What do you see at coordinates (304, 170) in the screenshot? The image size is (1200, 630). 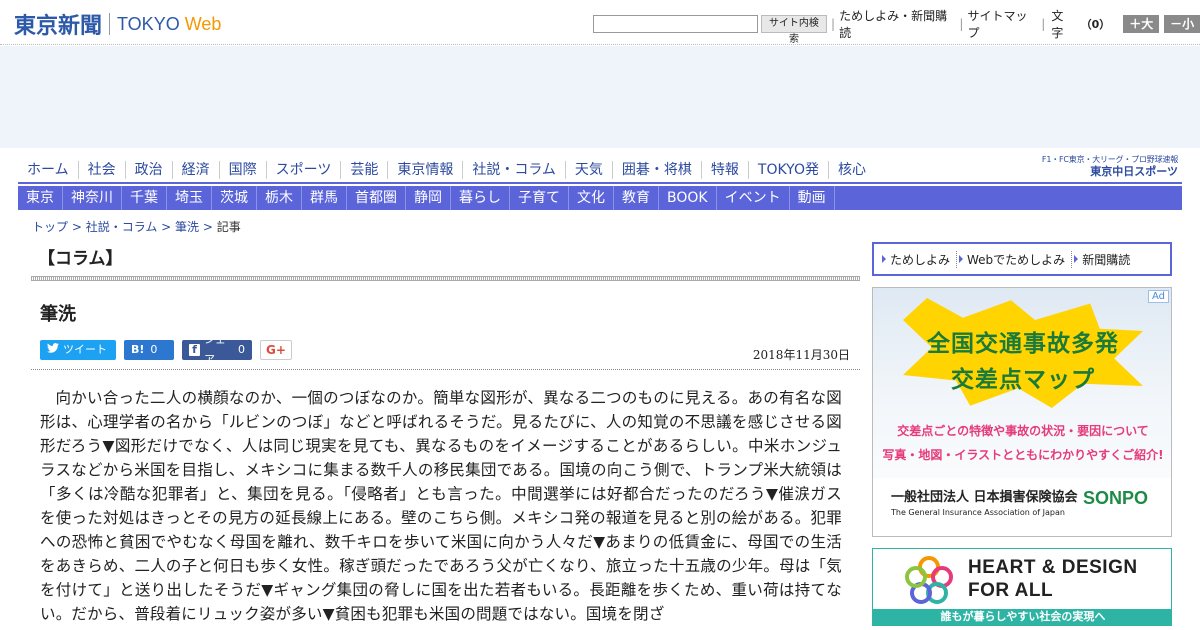 I see `nav-item-sports: スポーツ` at bounding box center [304, 170].